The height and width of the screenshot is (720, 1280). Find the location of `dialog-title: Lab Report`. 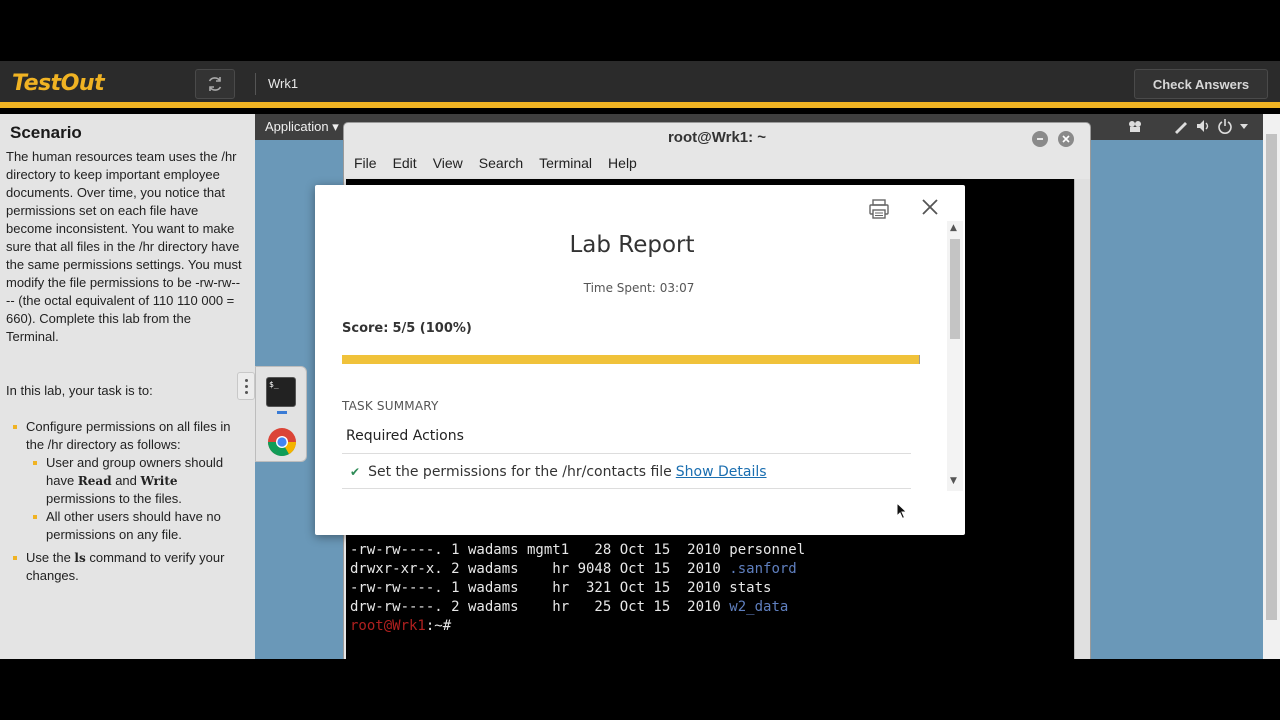

dialog-title: Lab Report is located at coordinates (632, 245).